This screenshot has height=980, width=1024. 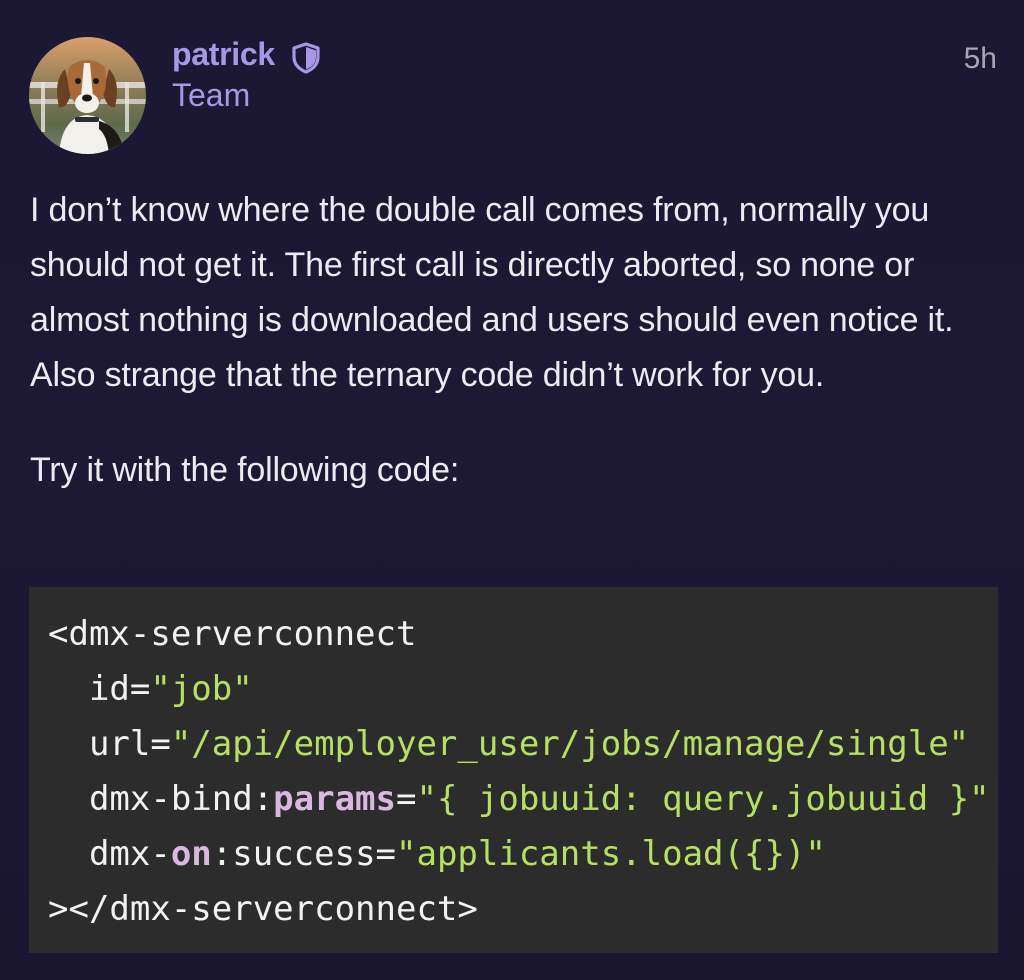 What do you see at coordinates (109, 744) in the screenshot?
I see `code-attr: url=` at bounding box center [109, 744].